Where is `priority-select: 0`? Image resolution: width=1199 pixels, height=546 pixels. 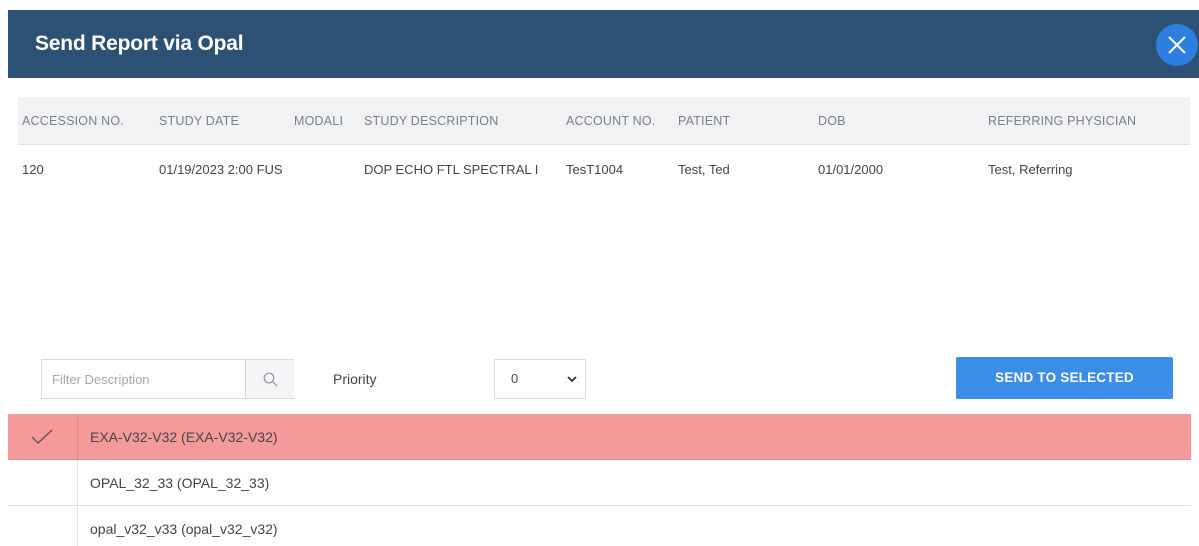
priority-select: 0 is located at coordinates (540, 379).